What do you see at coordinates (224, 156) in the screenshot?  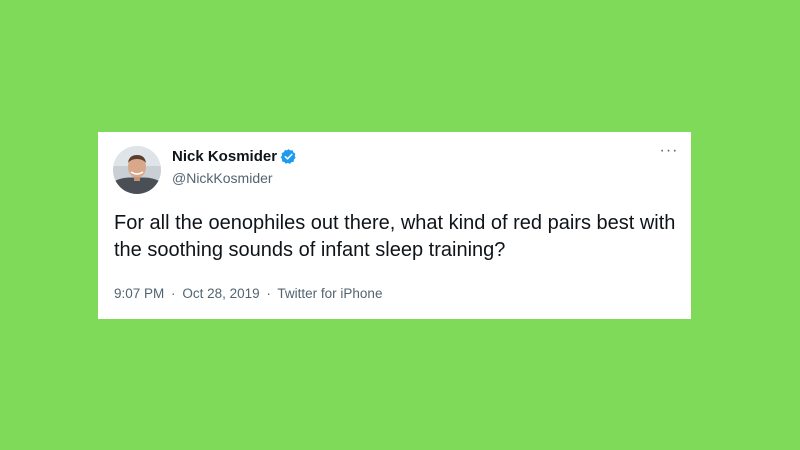 I see `display-name-text: Nick Kosmider` at bounding box center [224, 156].